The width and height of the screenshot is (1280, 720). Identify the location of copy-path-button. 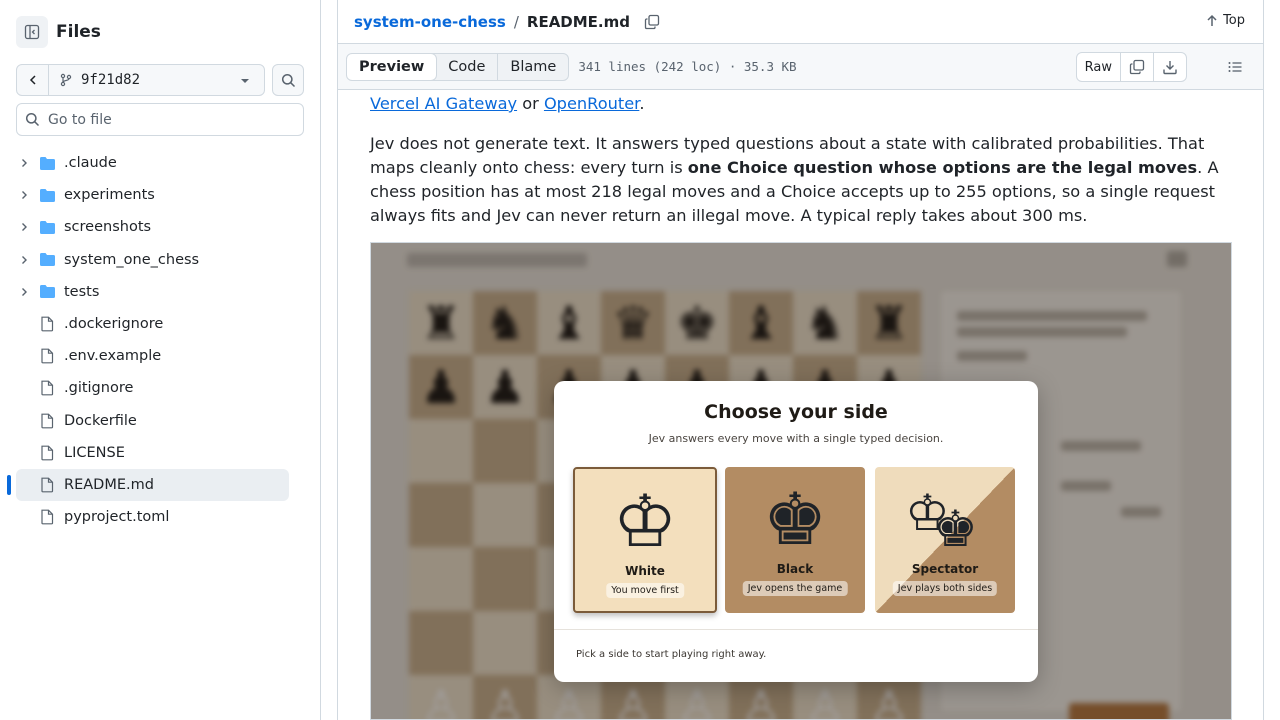
(652, 22).